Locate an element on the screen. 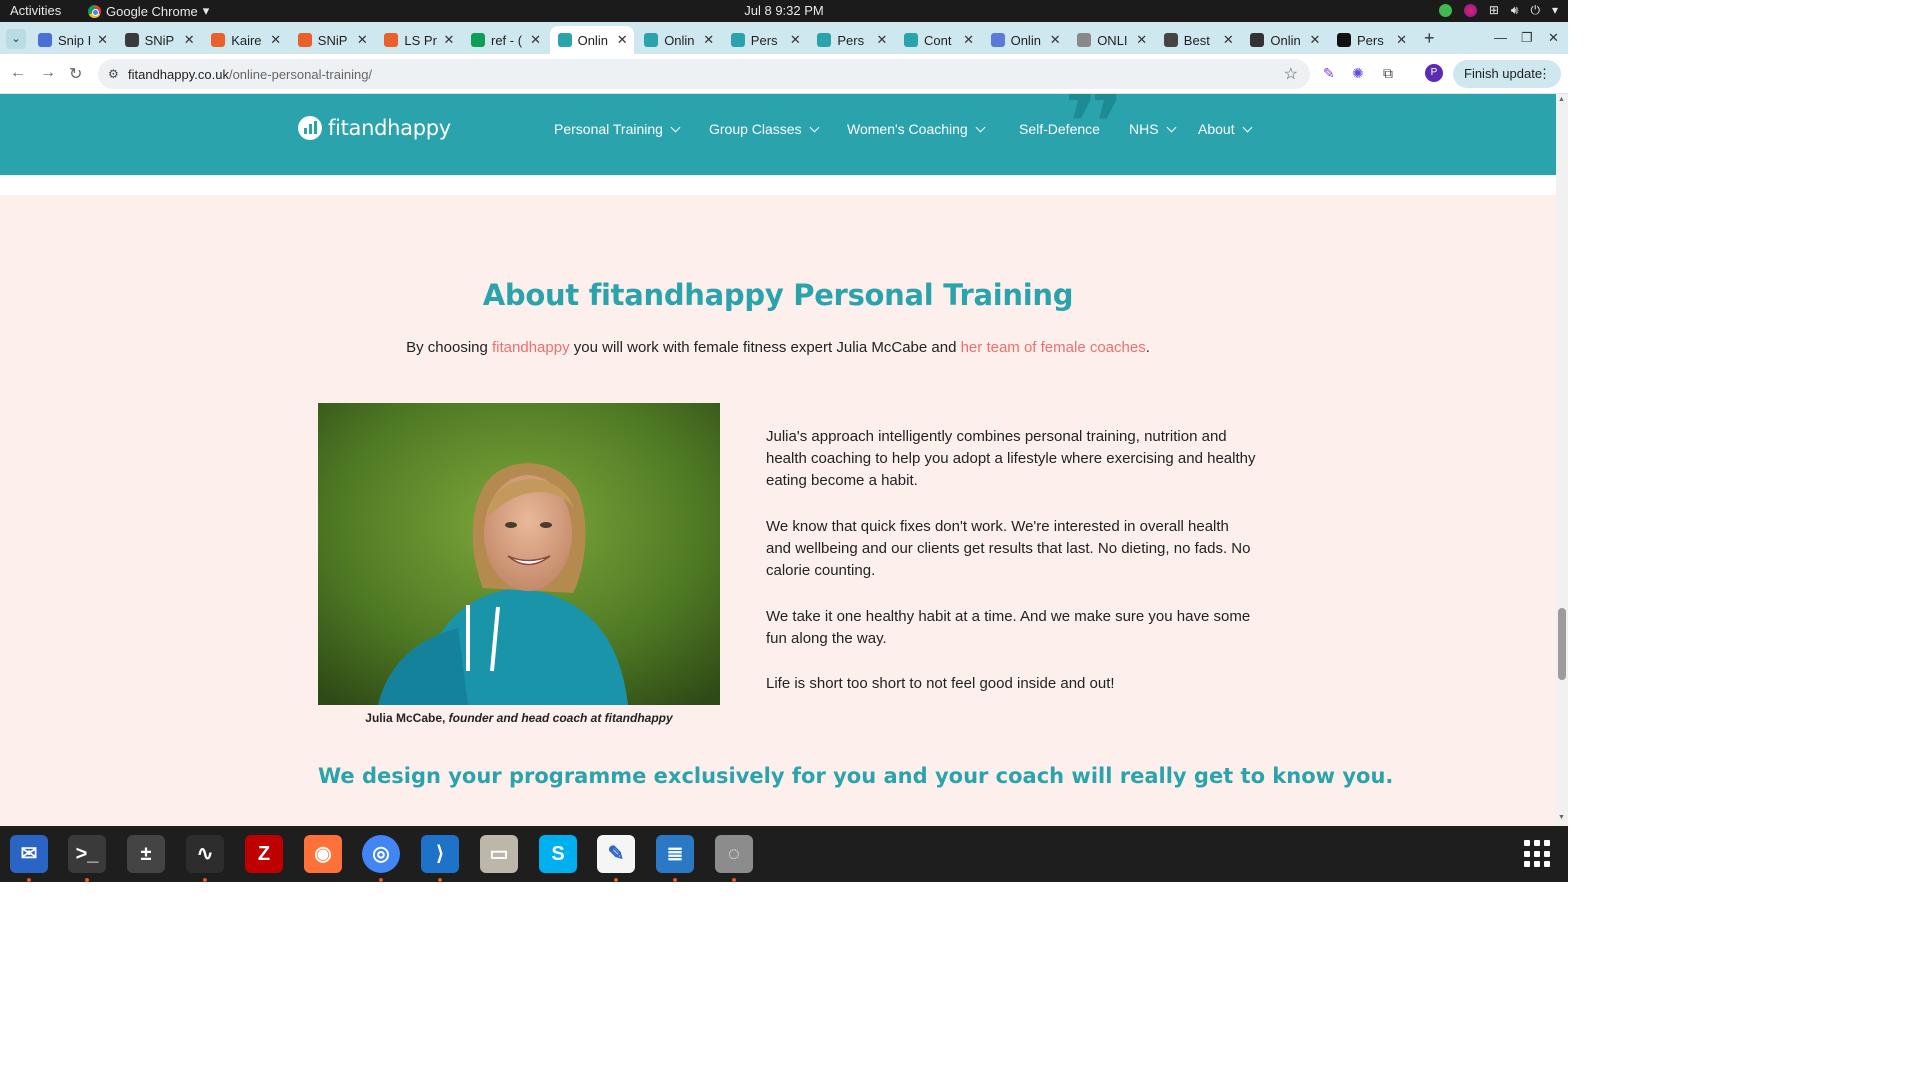 This screenshot has width=1920, height=1080. new-tab-button: + is located at coordinates (1429, 38).